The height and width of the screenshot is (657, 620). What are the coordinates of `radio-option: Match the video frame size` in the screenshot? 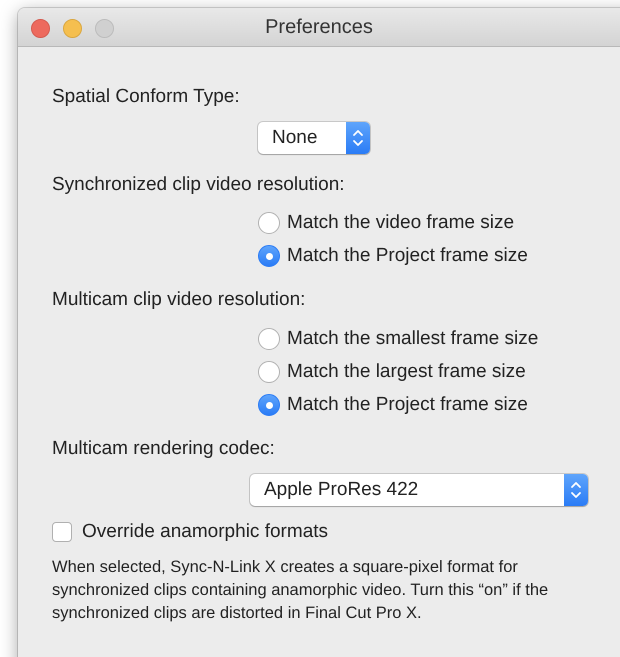 It's located at (439, 223).